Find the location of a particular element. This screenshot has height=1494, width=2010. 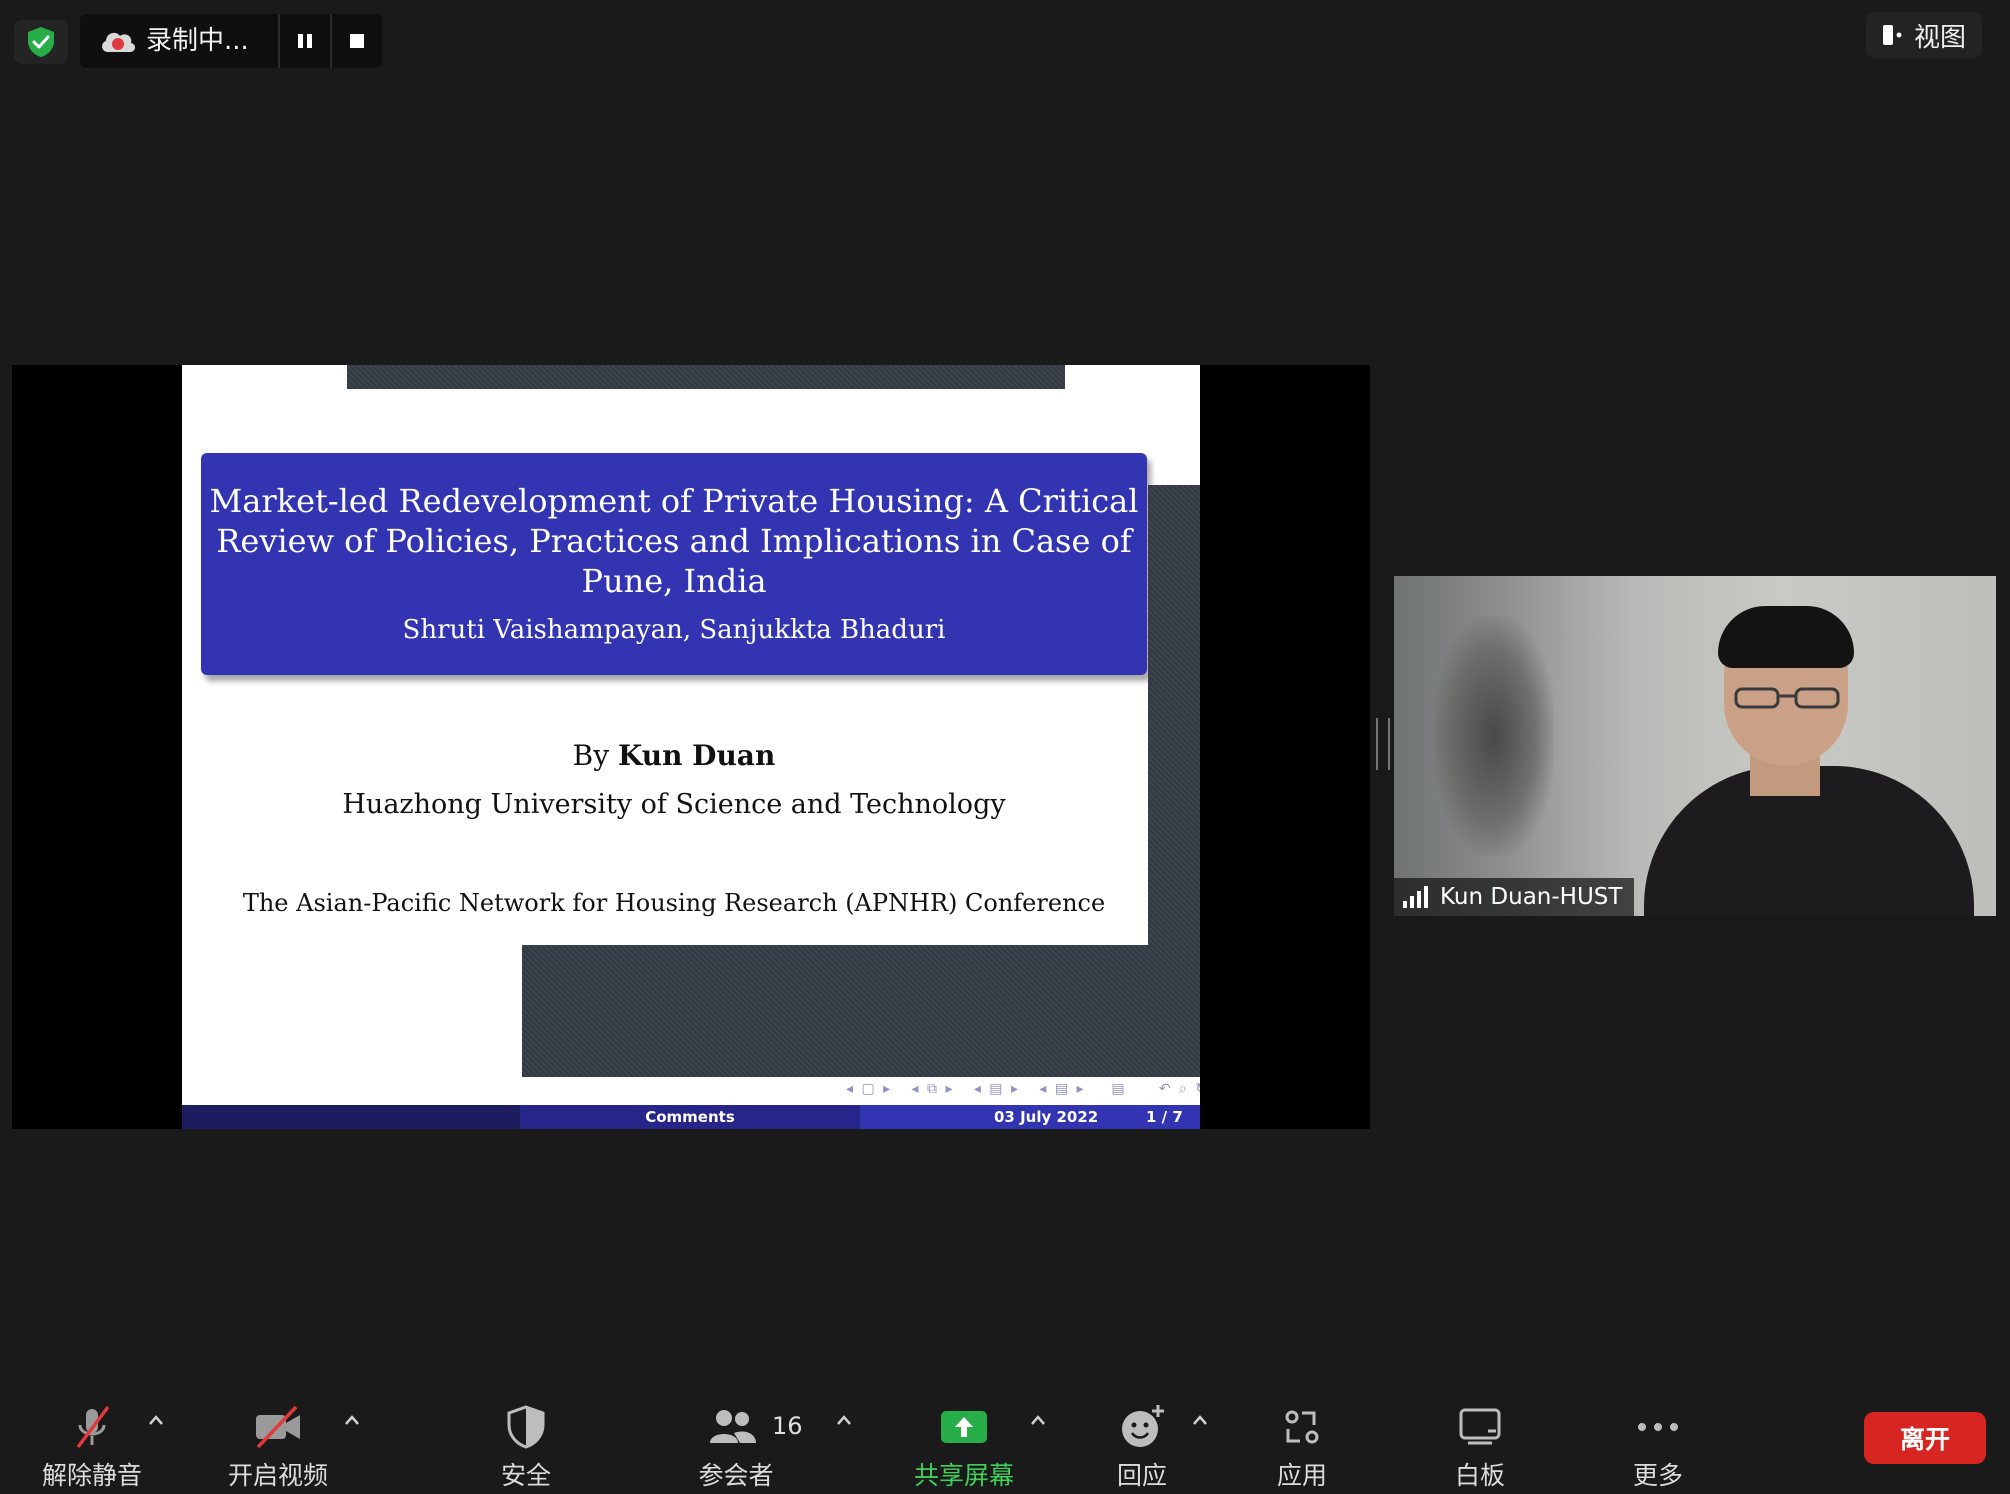

video-options-caret is located at coordinates (352, 1420).